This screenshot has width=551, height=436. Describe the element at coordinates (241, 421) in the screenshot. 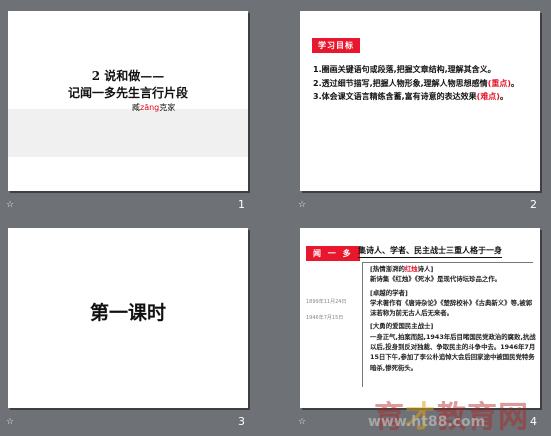

I see `slide-number: 3` at that location.